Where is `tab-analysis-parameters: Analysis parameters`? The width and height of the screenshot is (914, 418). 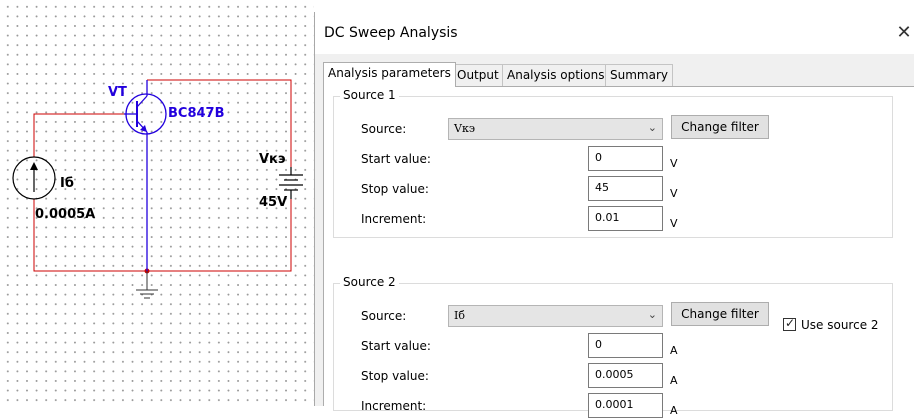 tab-analysis-parameters: Analysis parameters is located at coordinates (389, 74).